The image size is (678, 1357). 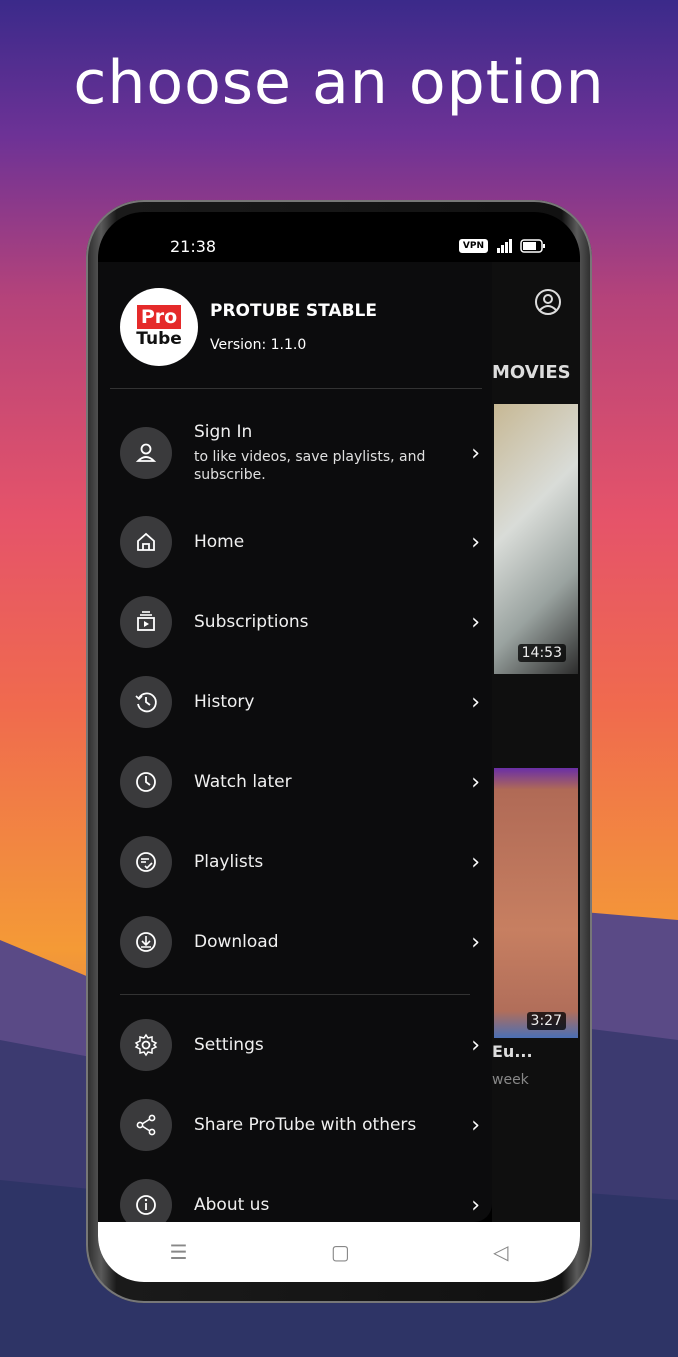 What do you see at coordinates (300, 1045) in the screenshot?
I see `menu-item-settings: Settings ›` at bounding box center [300, 1045].